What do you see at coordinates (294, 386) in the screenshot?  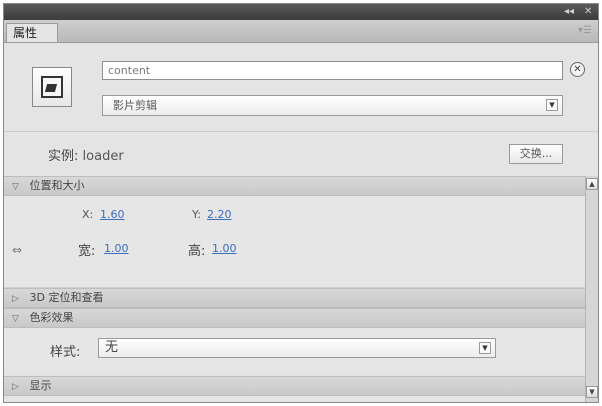 I see `section-display: ▷ 显示` at bounding box center [294, 386].